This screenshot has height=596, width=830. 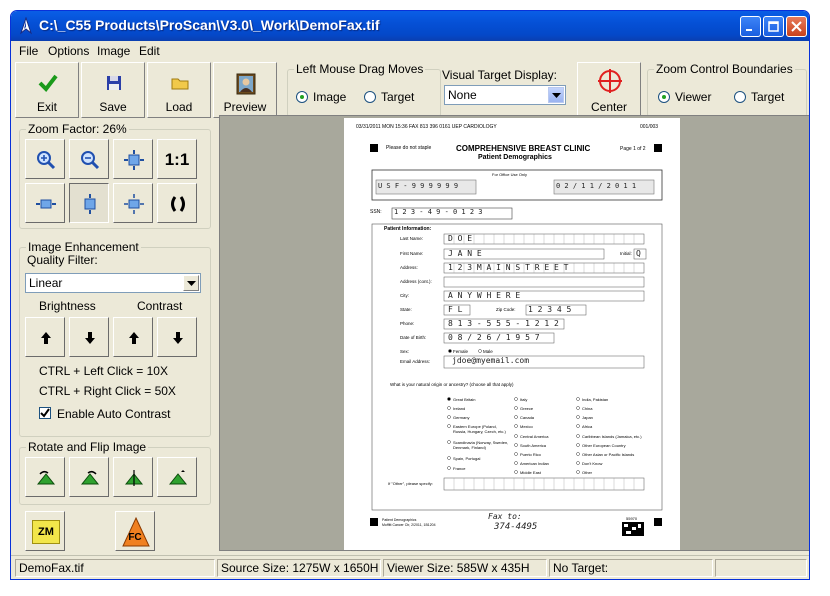 I want to click on load-button: Load, so click(x=179, y=90).